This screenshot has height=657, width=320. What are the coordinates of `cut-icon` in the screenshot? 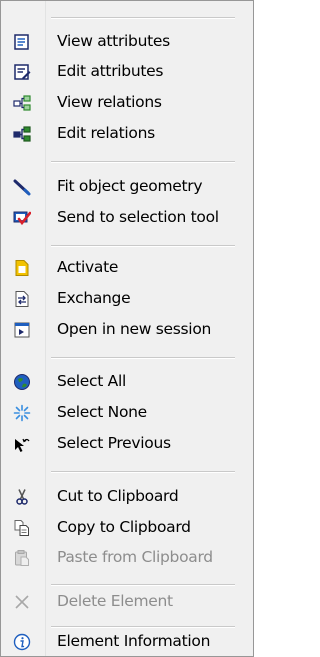 It's located at (22, 497).